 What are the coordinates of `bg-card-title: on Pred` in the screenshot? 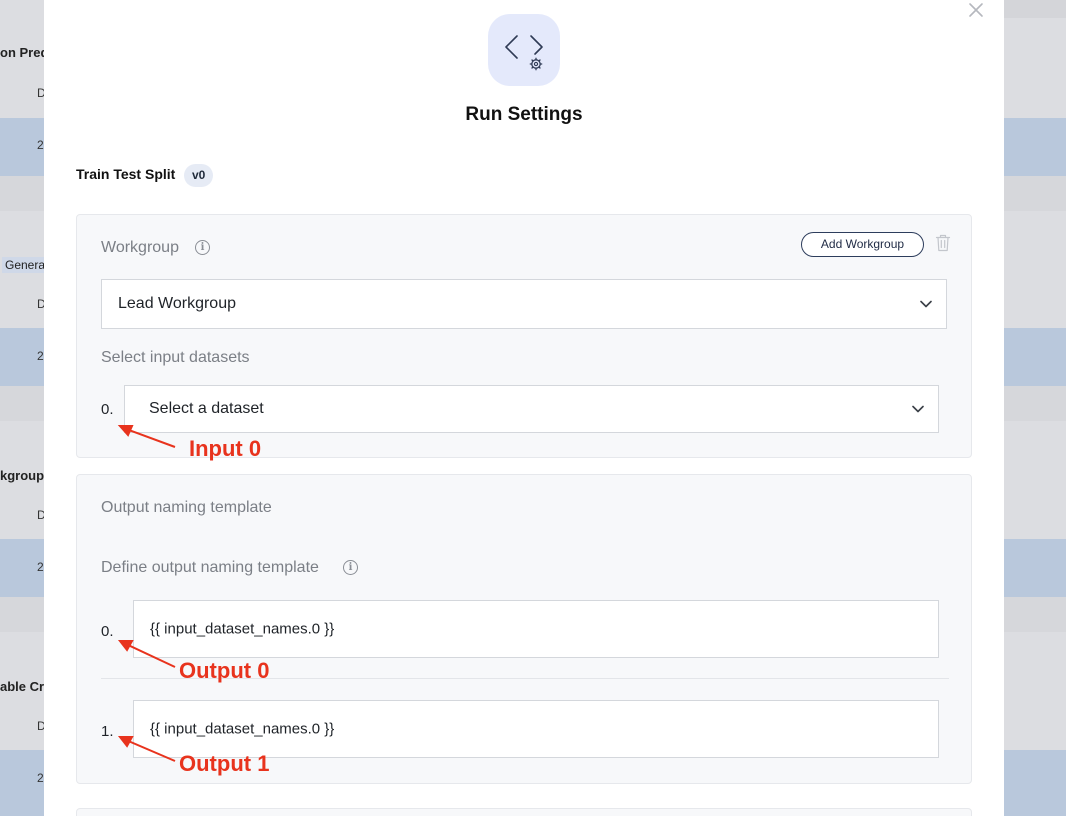 It's located at (22, 52).